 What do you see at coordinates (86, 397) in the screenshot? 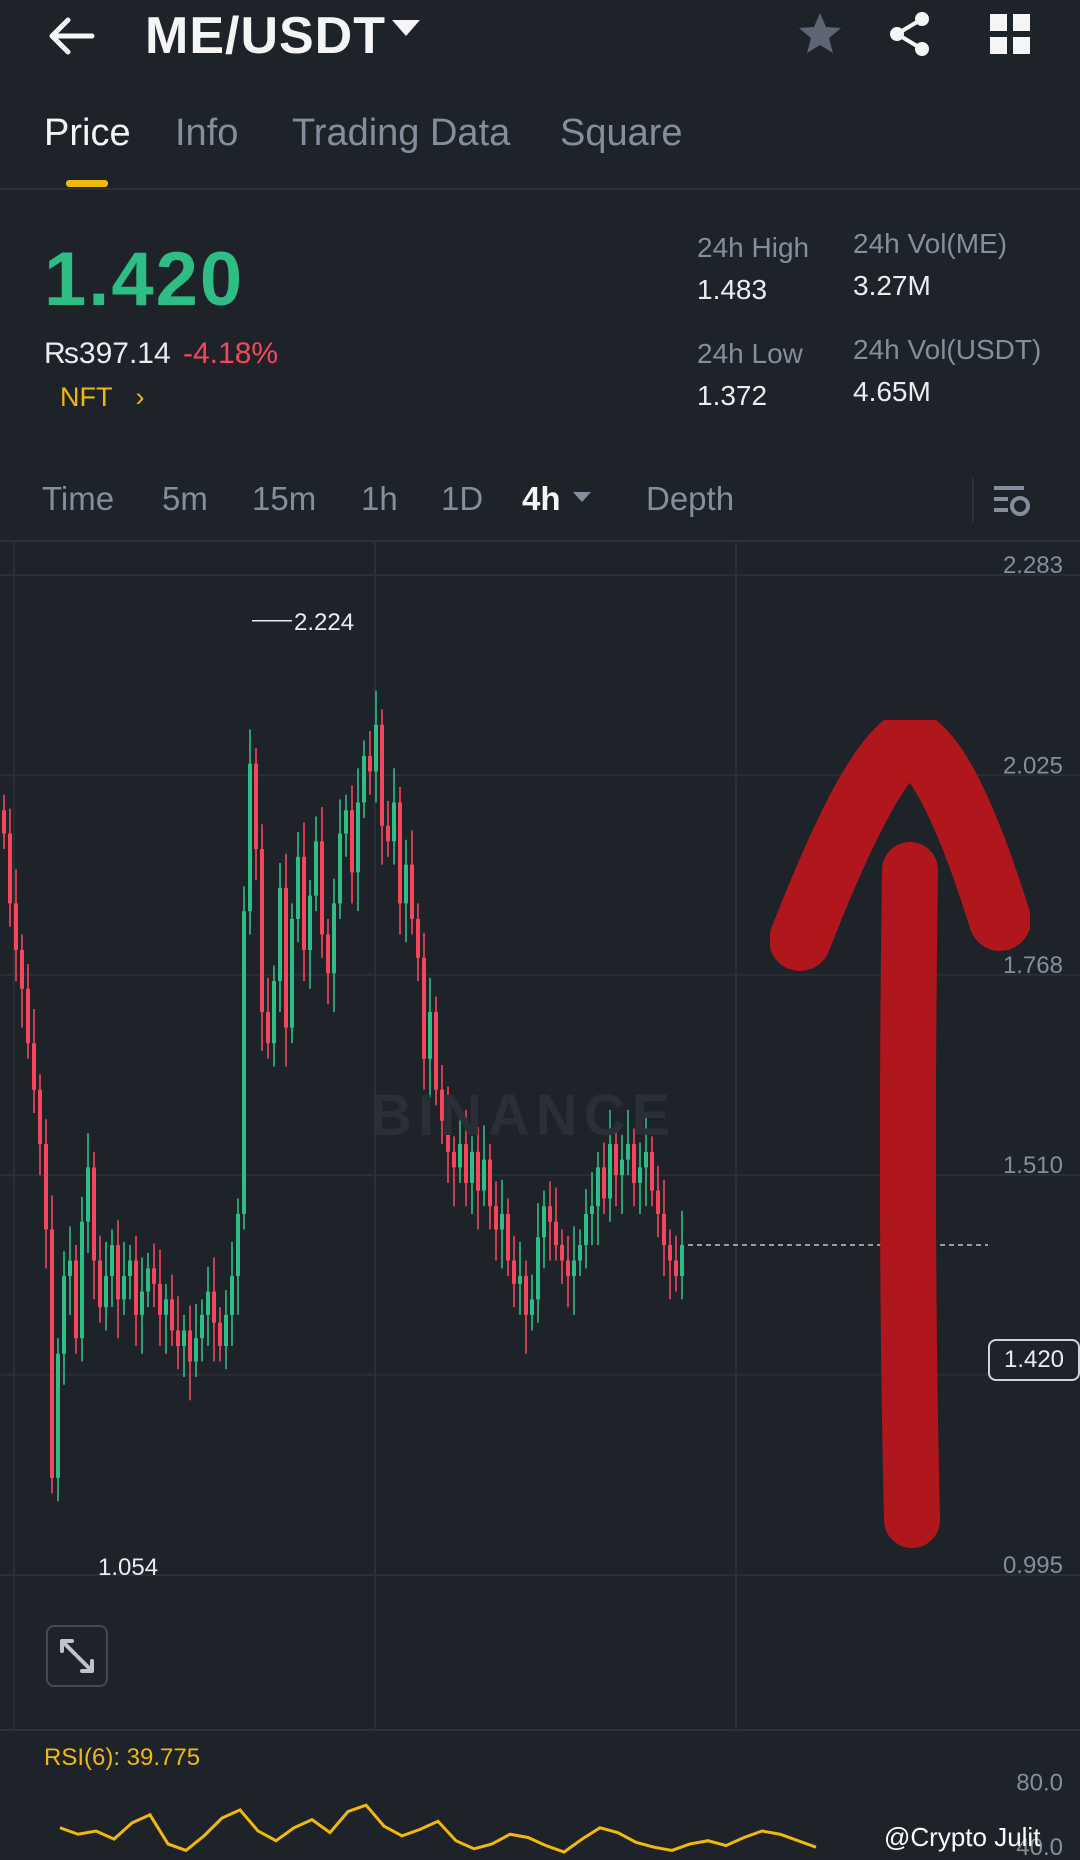
I see `nft-tag-label: NFT` at bounding box center [86, 397].